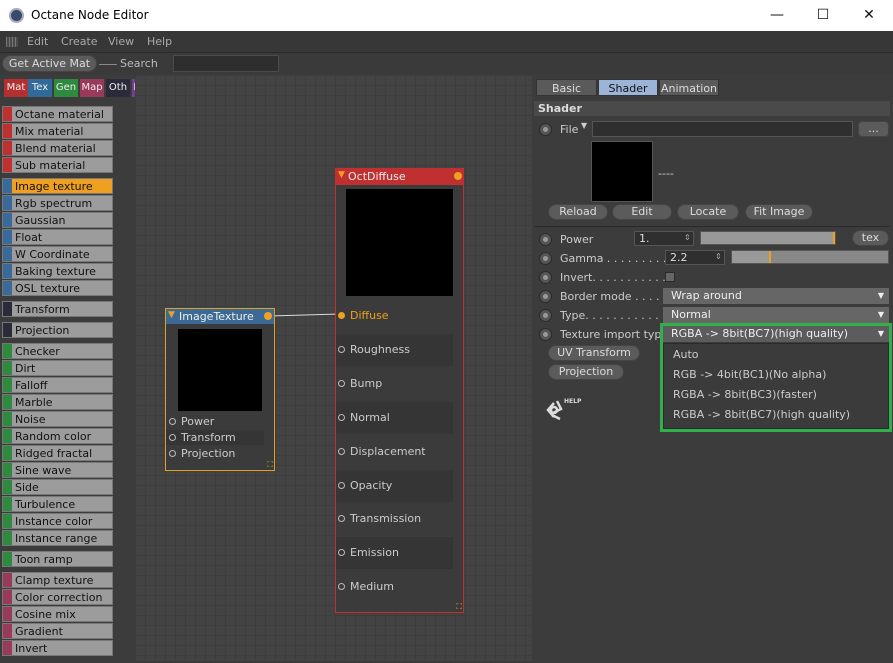 This screenshot has width=893, height=663. I want to click on help-icon: HELP, so click(562, 410).